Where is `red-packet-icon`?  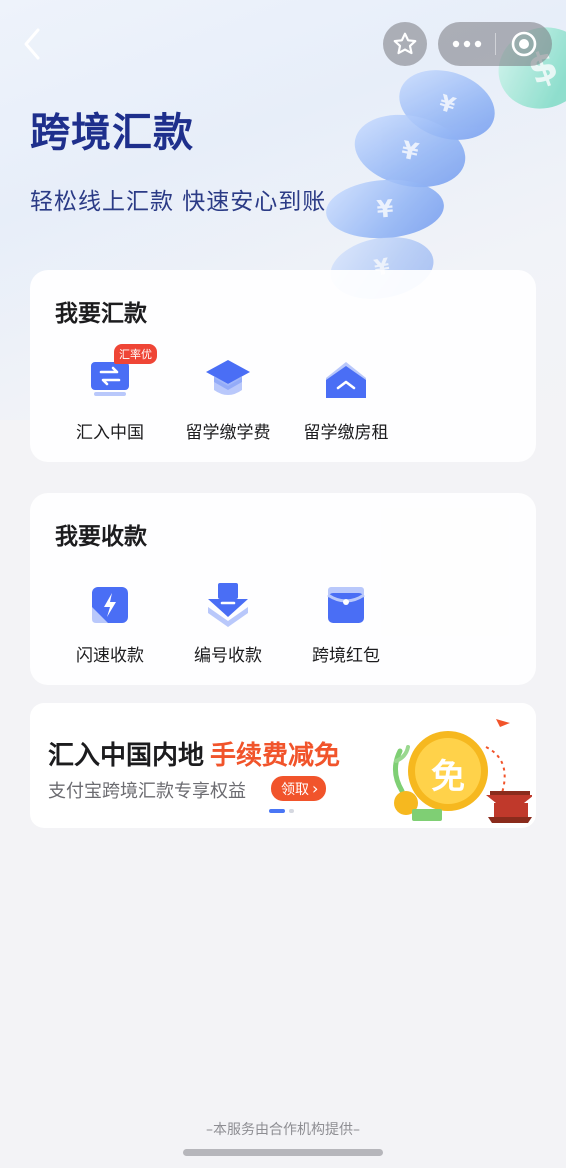 red-packet-icon is located at coordinates (346, 605).